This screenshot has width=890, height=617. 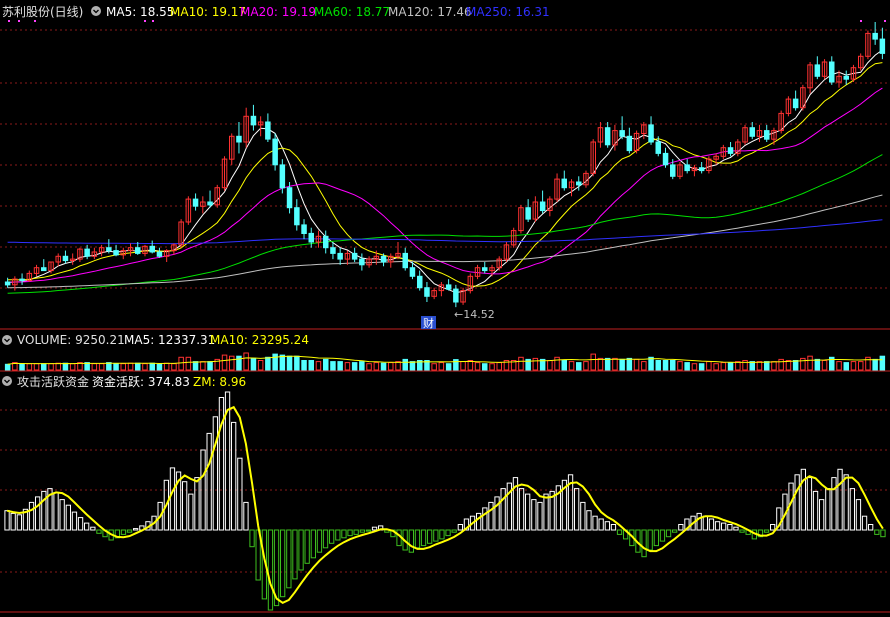 What do you see at coordinates (141, 381) in the screenshot?
I see `indicator-active-label: 资金活跃: 374.83` at bounding box center [141, 381].